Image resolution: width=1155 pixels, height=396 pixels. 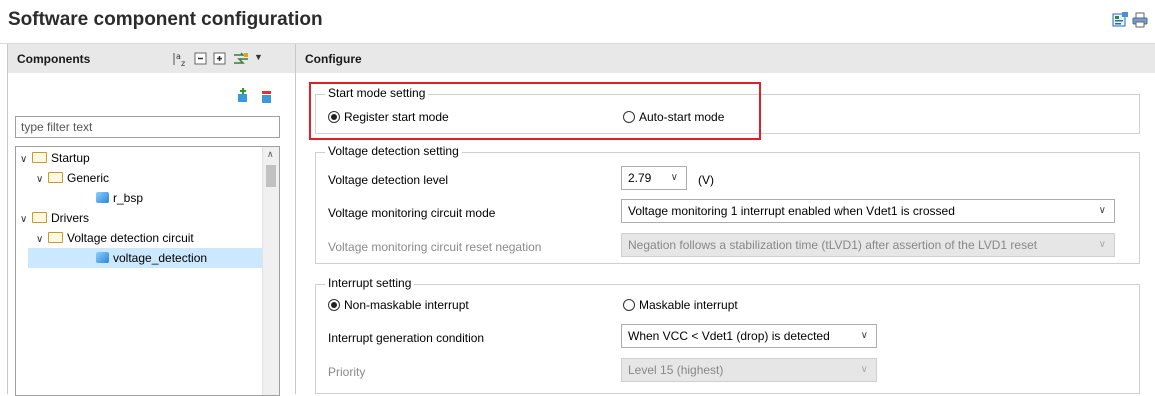 What do you see at coordinates (749, 370) in the screenshot?
I see `priority-select: Level 15 (highest) ∨` at bounding box center [749, 370].